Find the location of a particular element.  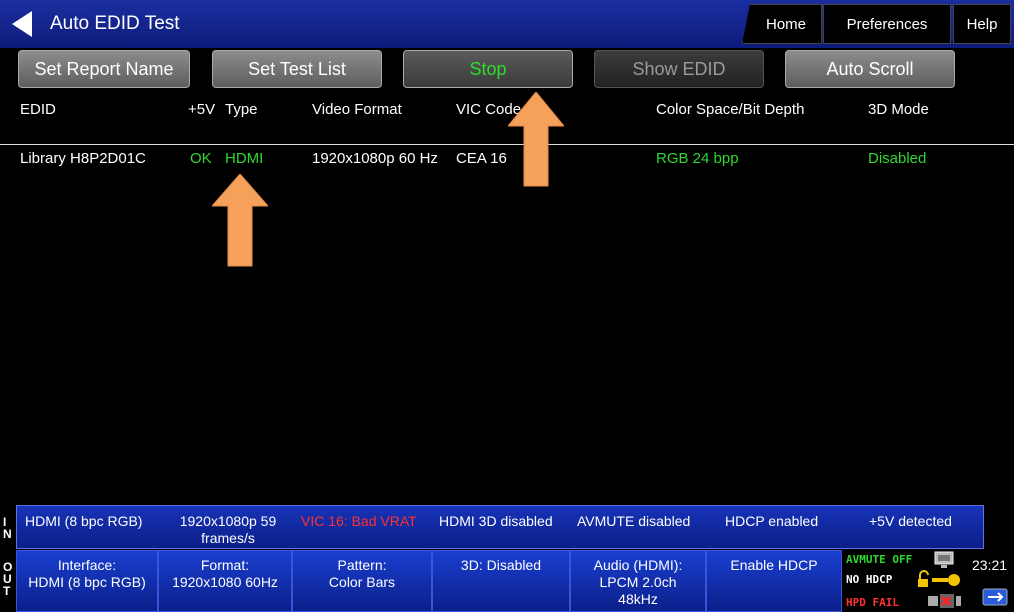

key-lock-icon is located at coordinates (939, 578).